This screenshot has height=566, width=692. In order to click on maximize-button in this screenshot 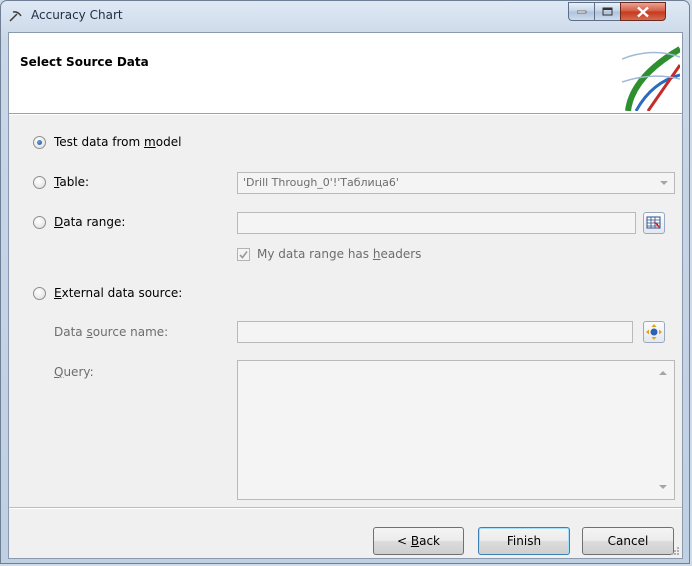, I will do `click(607, 11)`.